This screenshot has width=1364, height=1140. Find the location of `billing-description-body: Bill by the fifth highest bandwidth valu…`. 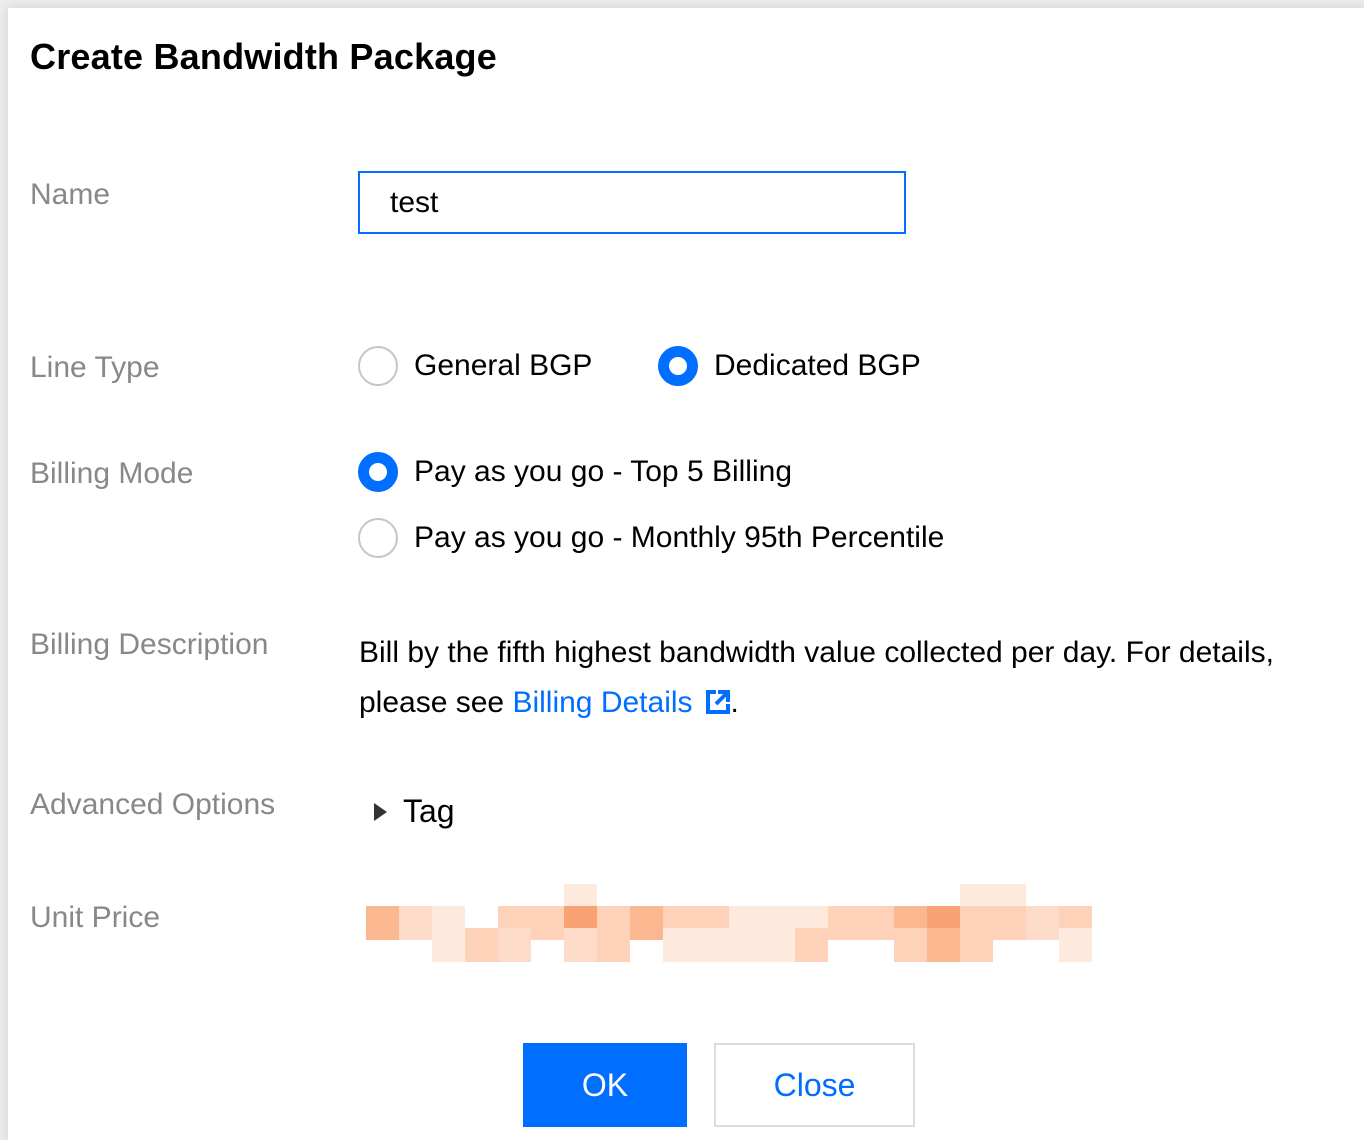

billing-description-body: Bill by the fifth highest bandwidth valu… is located at coordinates (816, 677).